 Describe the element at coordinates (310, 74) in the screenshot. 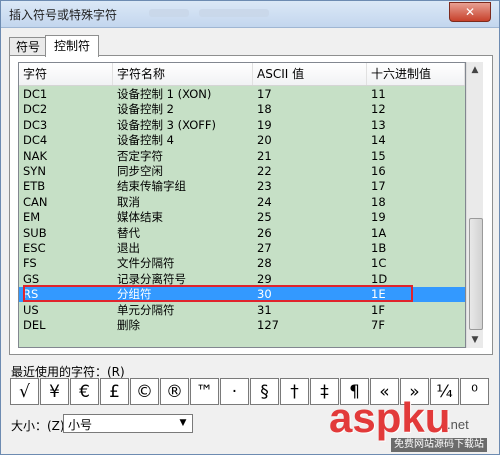

I see `column-header-ascii: ASCII 值` at that location.